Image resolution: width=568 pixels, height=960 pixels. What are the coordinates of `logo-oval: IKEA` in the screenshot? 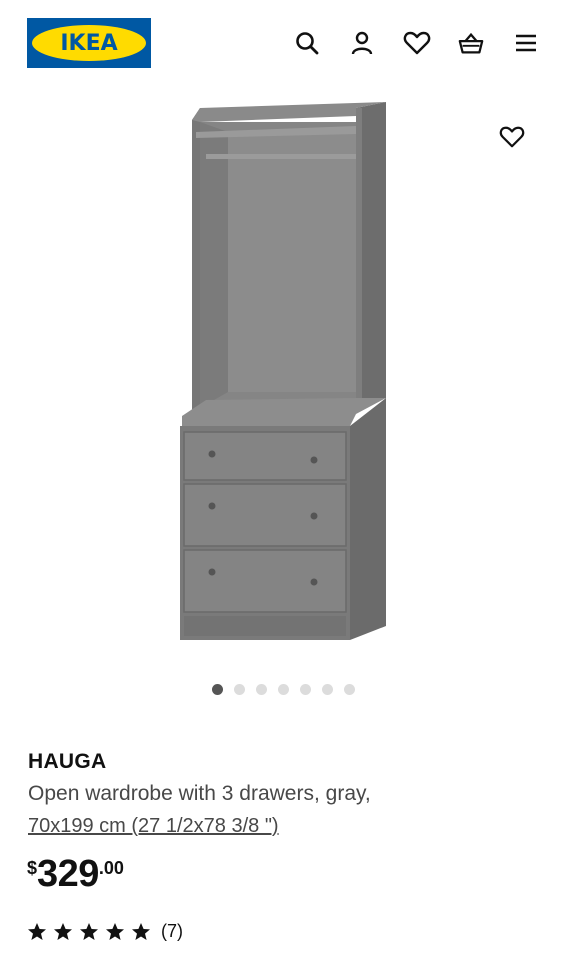 It's located at (89, 43).